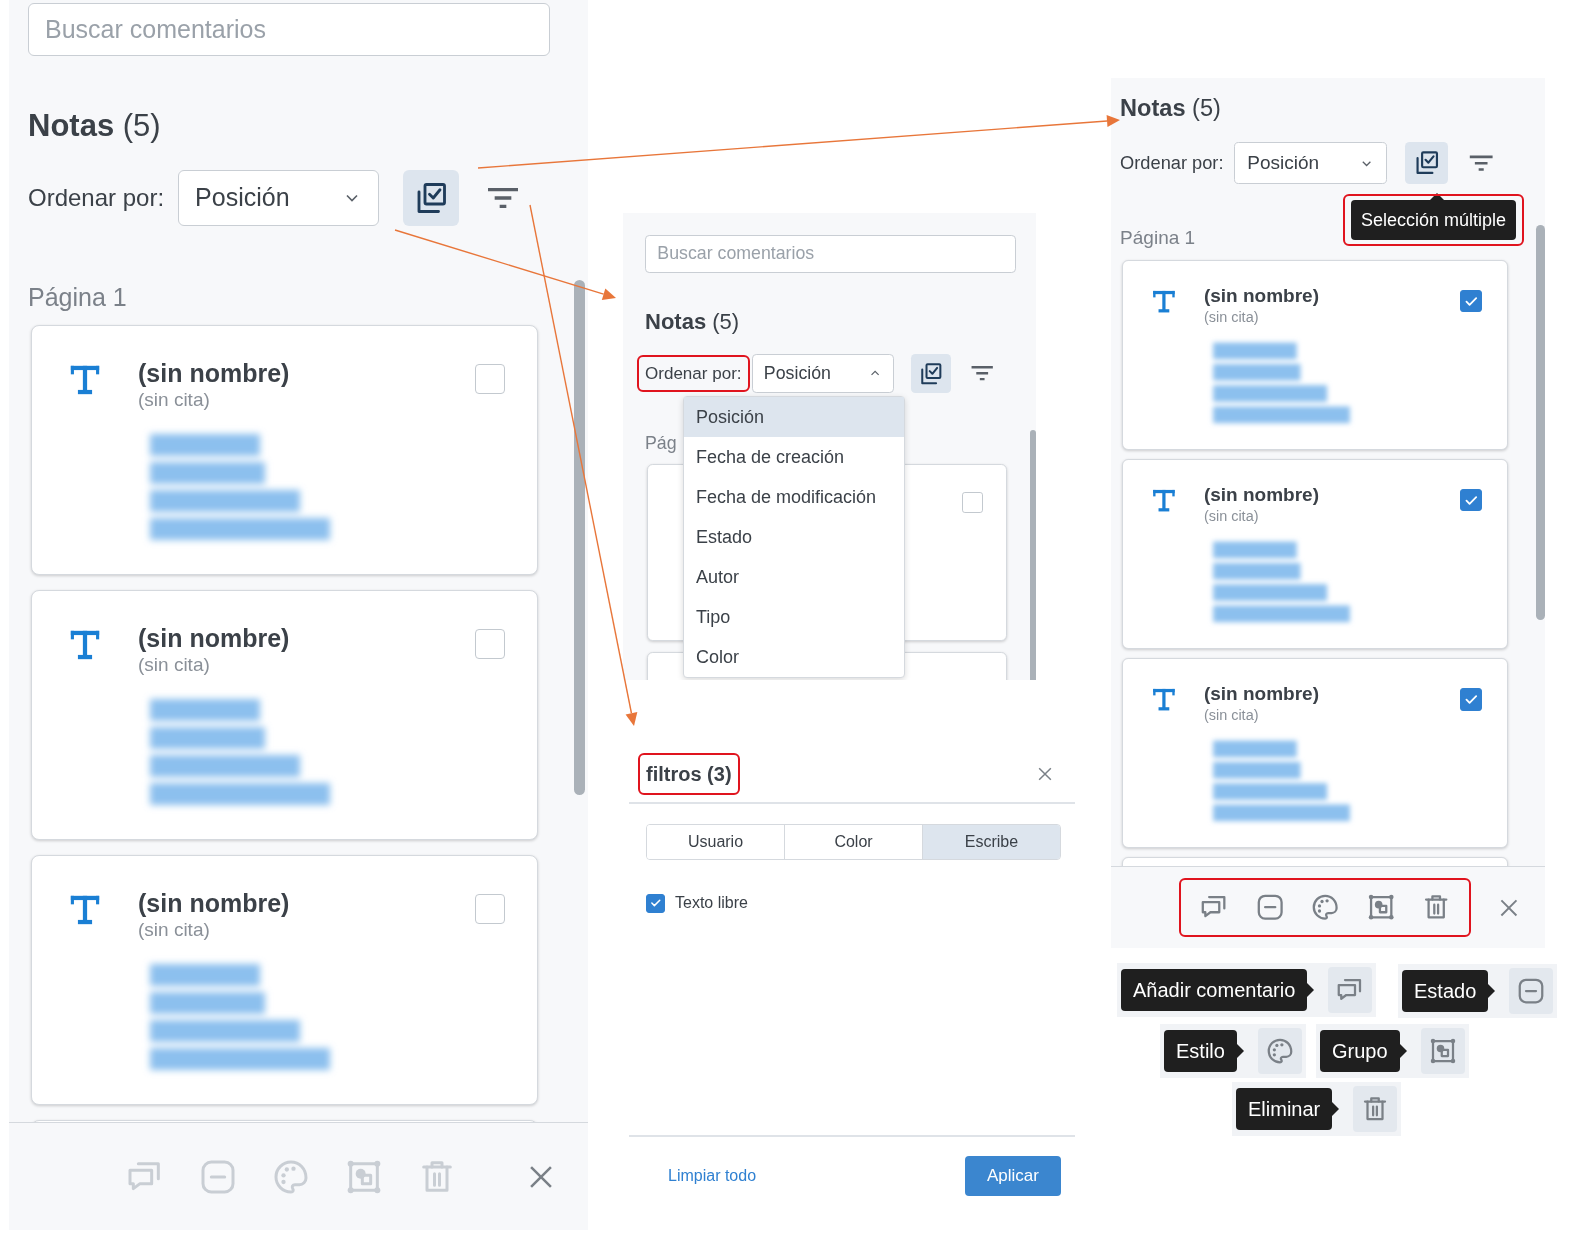 This screenshot has width=1572, height=1252. What do you see at coordinates (794, 457) in the screenshot?
I see `menu-item: Fecha de creación` at bounding box center [794, 457].